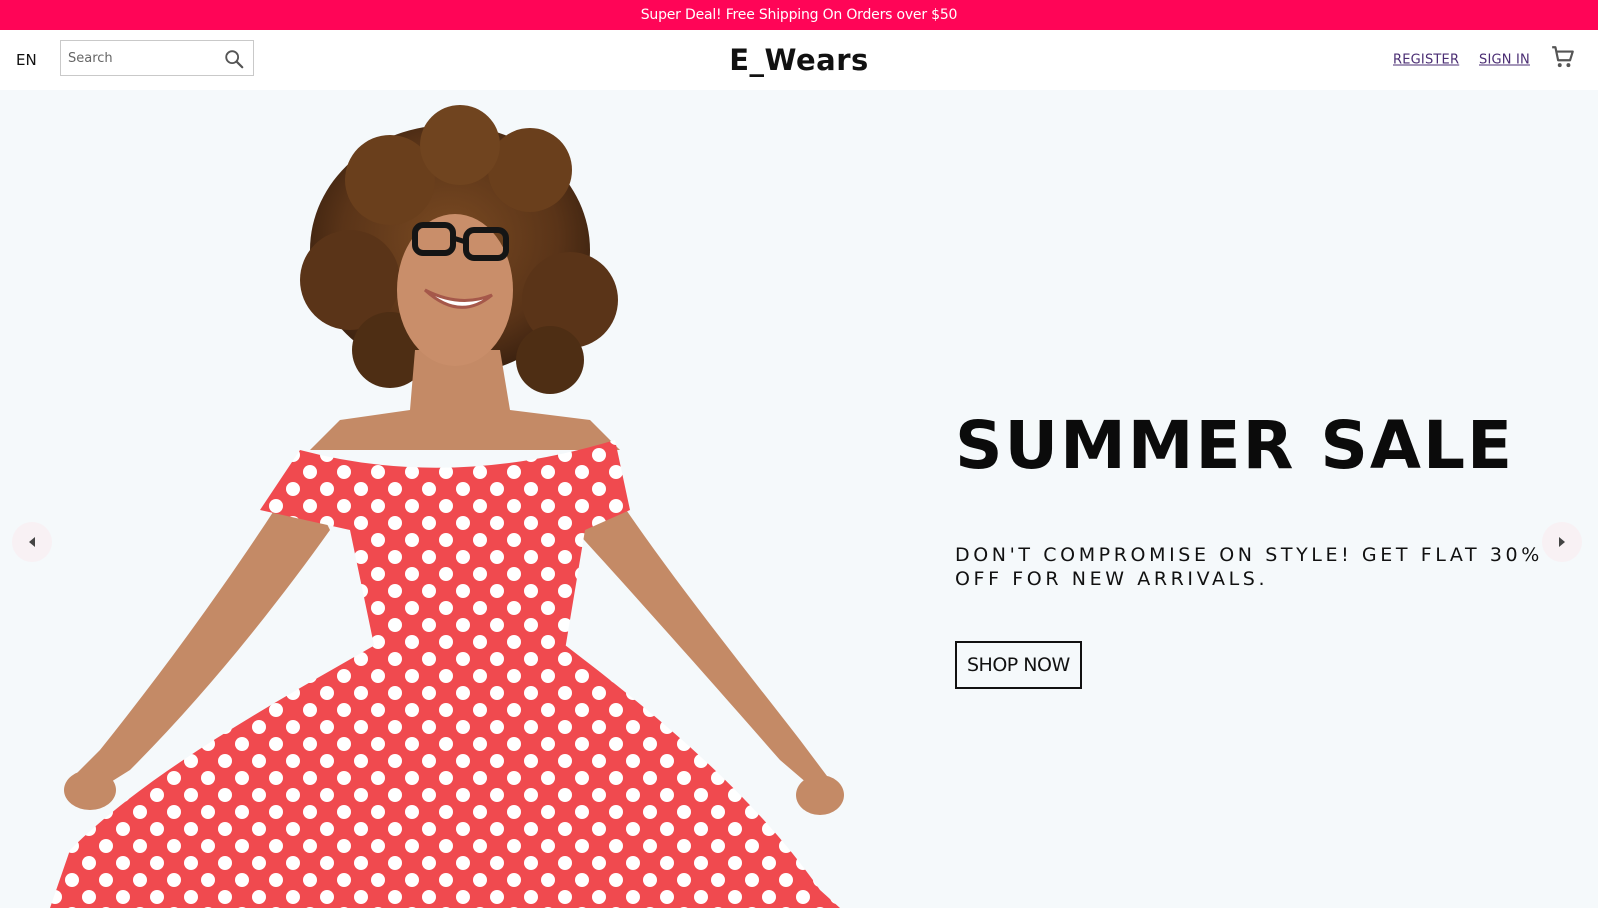 The width and height of the screenshot is (1598, 908). I want to click on hero-title: SUMMER SALE, so click(1235, 445).